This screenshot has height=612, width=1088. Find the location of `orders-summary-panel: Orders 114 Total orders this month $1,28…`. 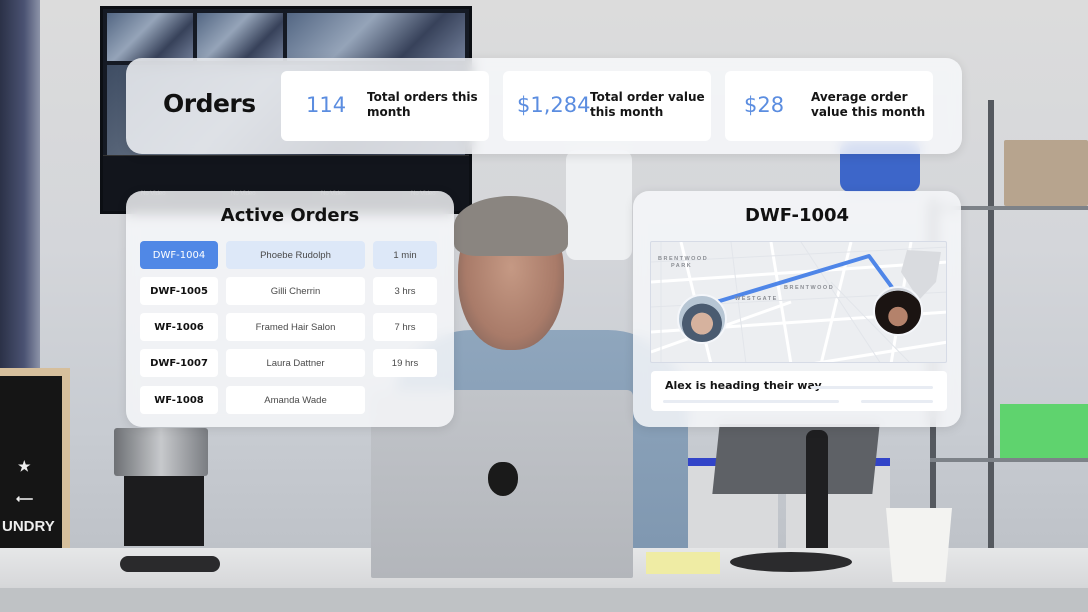

orders-summary-panel: Orders 114 Total orders this month $1,28… is located at coordinates (544, 106).